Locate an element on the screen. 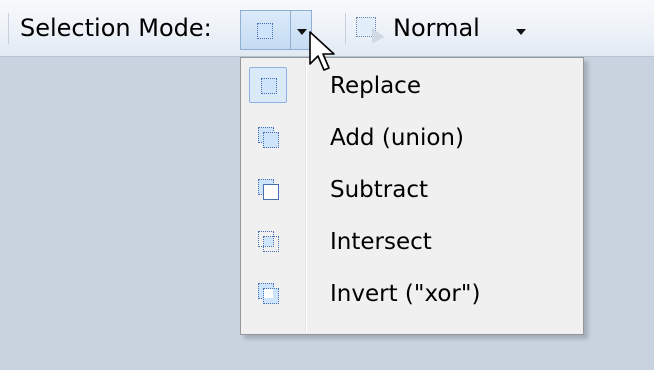 Image resolution: width=654 pixels, height=370 pixels. menu-item-intersect: Intersect is located at coordinates (412, 242).